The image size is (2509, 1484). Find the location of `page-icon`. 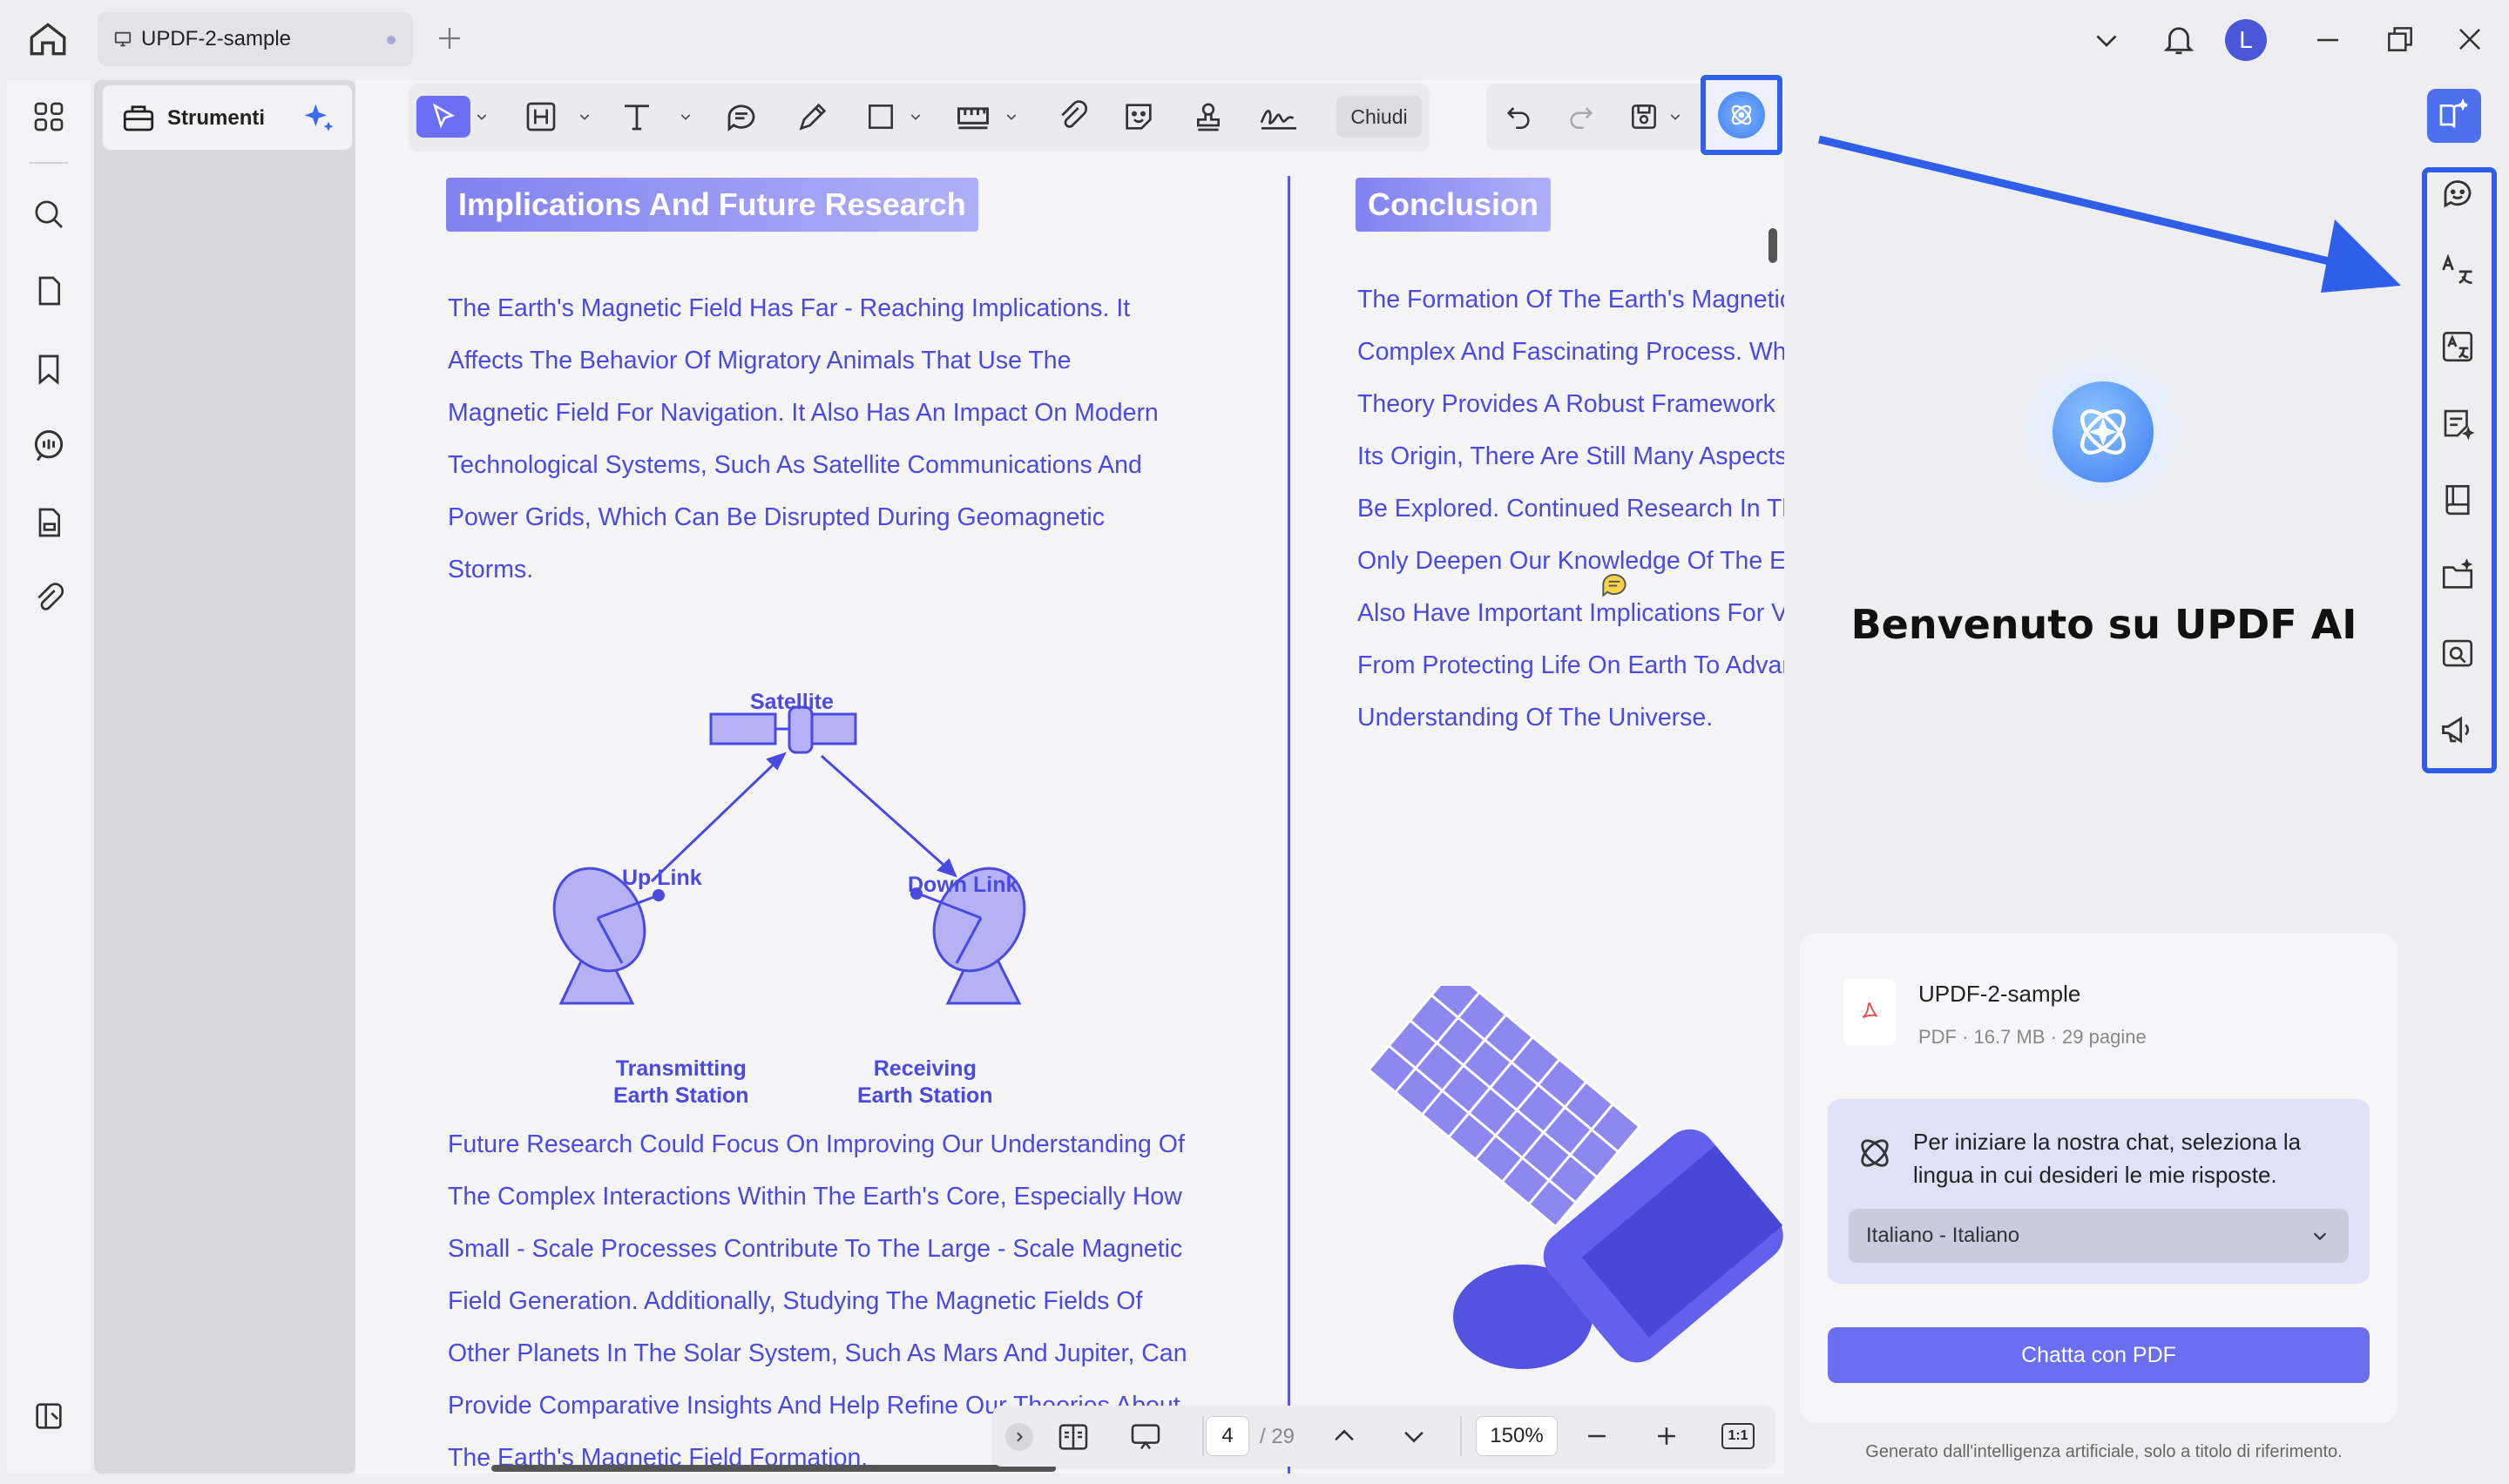

page-icon is located at coordinates (49, 291).